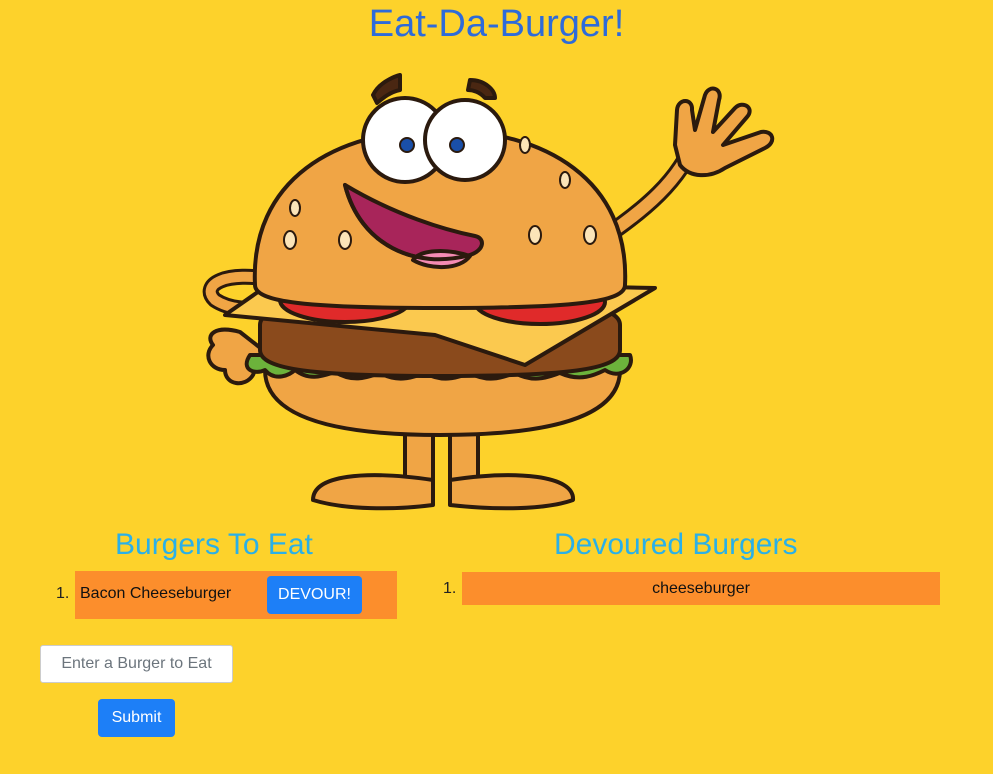 This screenshot has width=993, height=774. I want to click on burger-name: cheeseburger, so click(701, 588).